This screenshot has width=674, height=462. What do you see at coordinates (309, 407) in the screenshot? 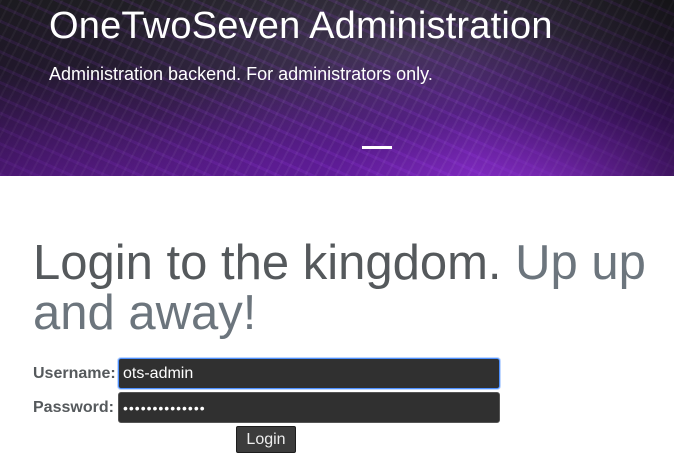
I see `password-input` at bounding box center [309, 407].